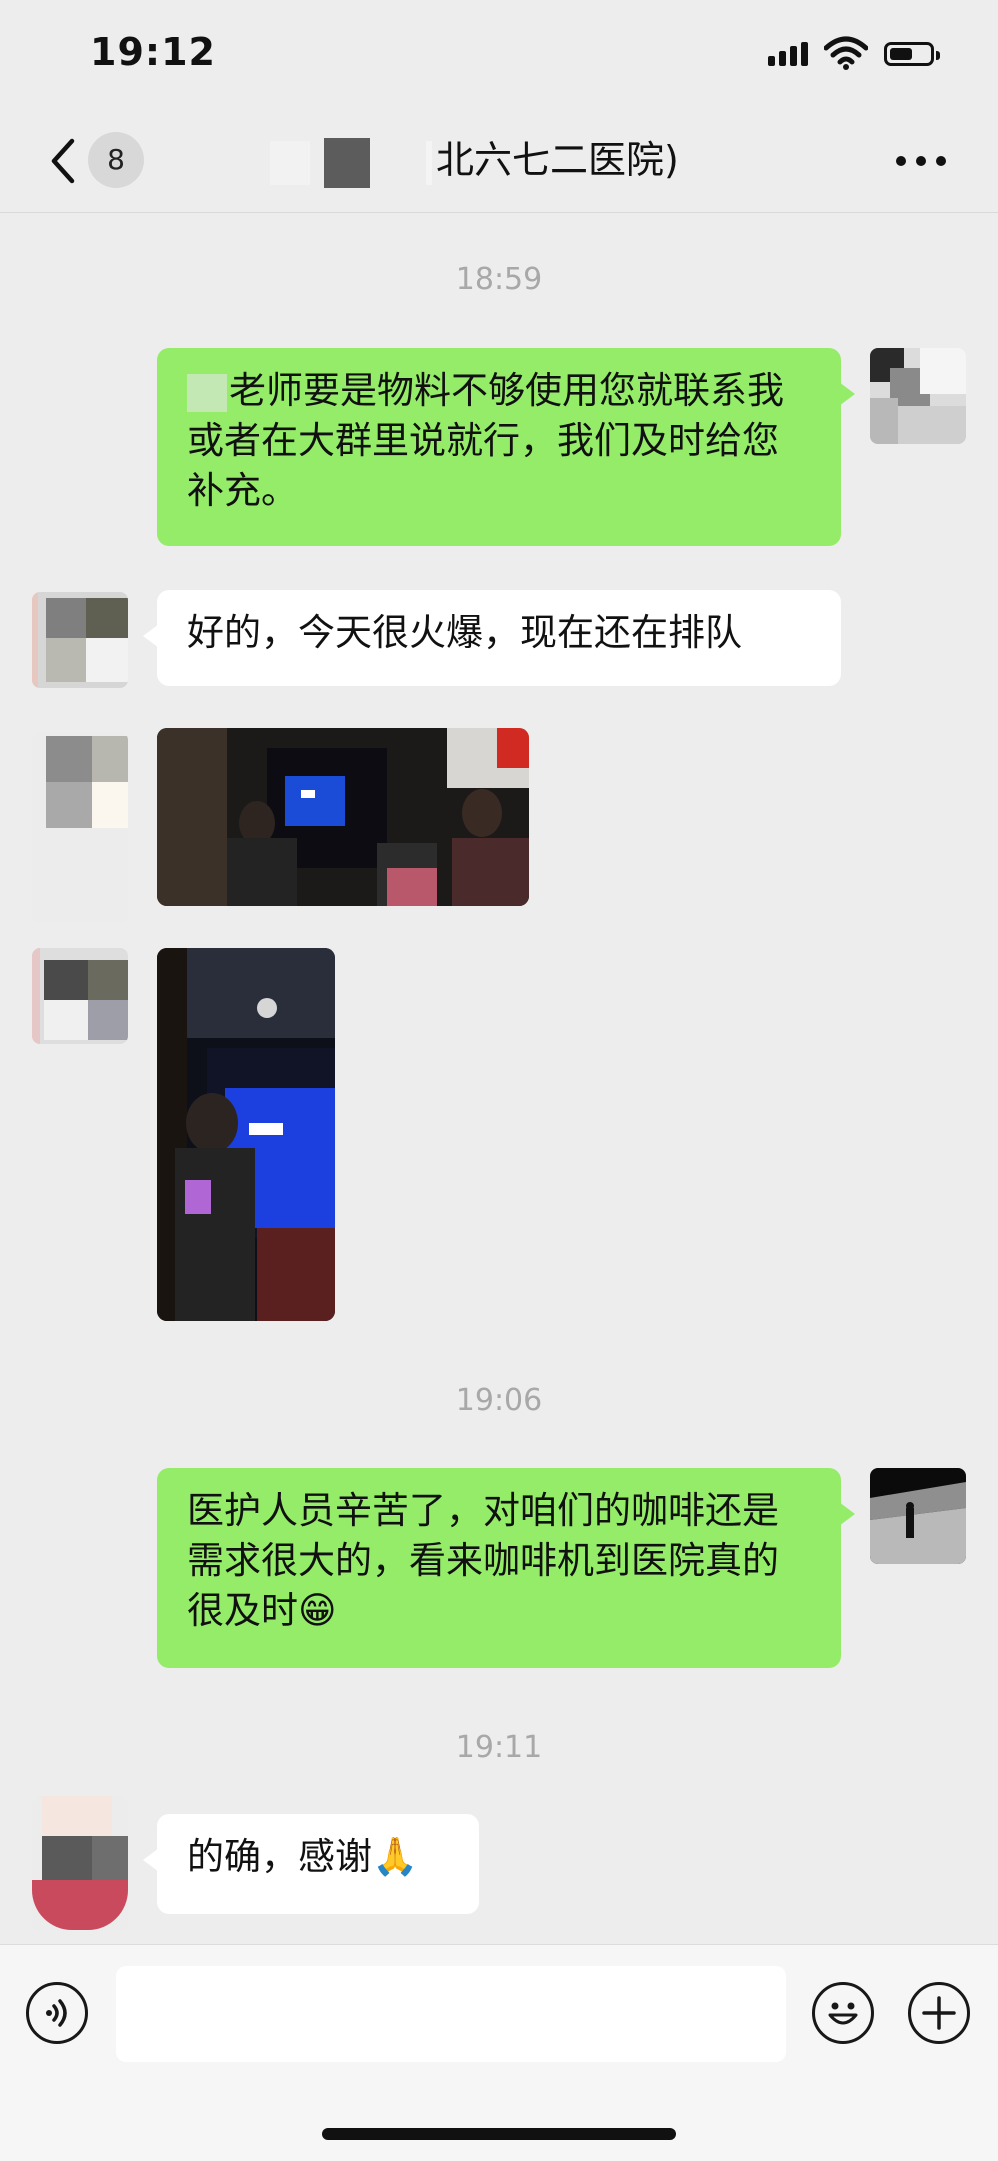 The height and width of the screenshot is (2161, 998). What do you see at coordinates (207, 392) in the screenshot?
I see `redacted-name` at bounding box center [207, 392].